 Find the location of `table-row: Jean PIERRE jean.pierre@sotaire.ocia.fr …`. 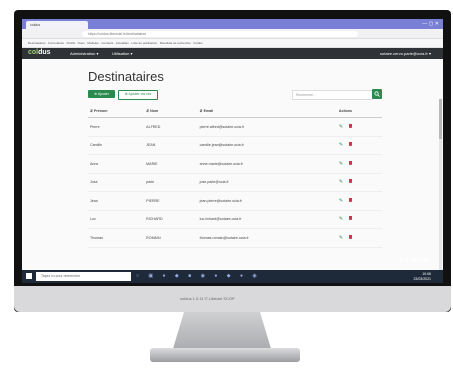

table-row: Jean PIERRE jean.pierre@sotaire.ocia.fr … is located at coordinates (235, 201).